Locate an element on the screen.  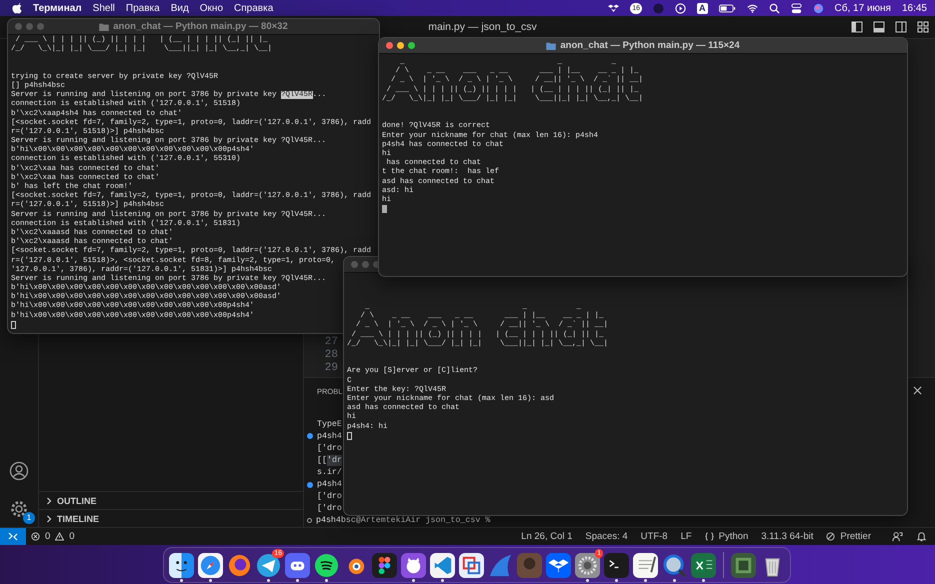
warning-count: 0 is located at coordinates (72, 536).